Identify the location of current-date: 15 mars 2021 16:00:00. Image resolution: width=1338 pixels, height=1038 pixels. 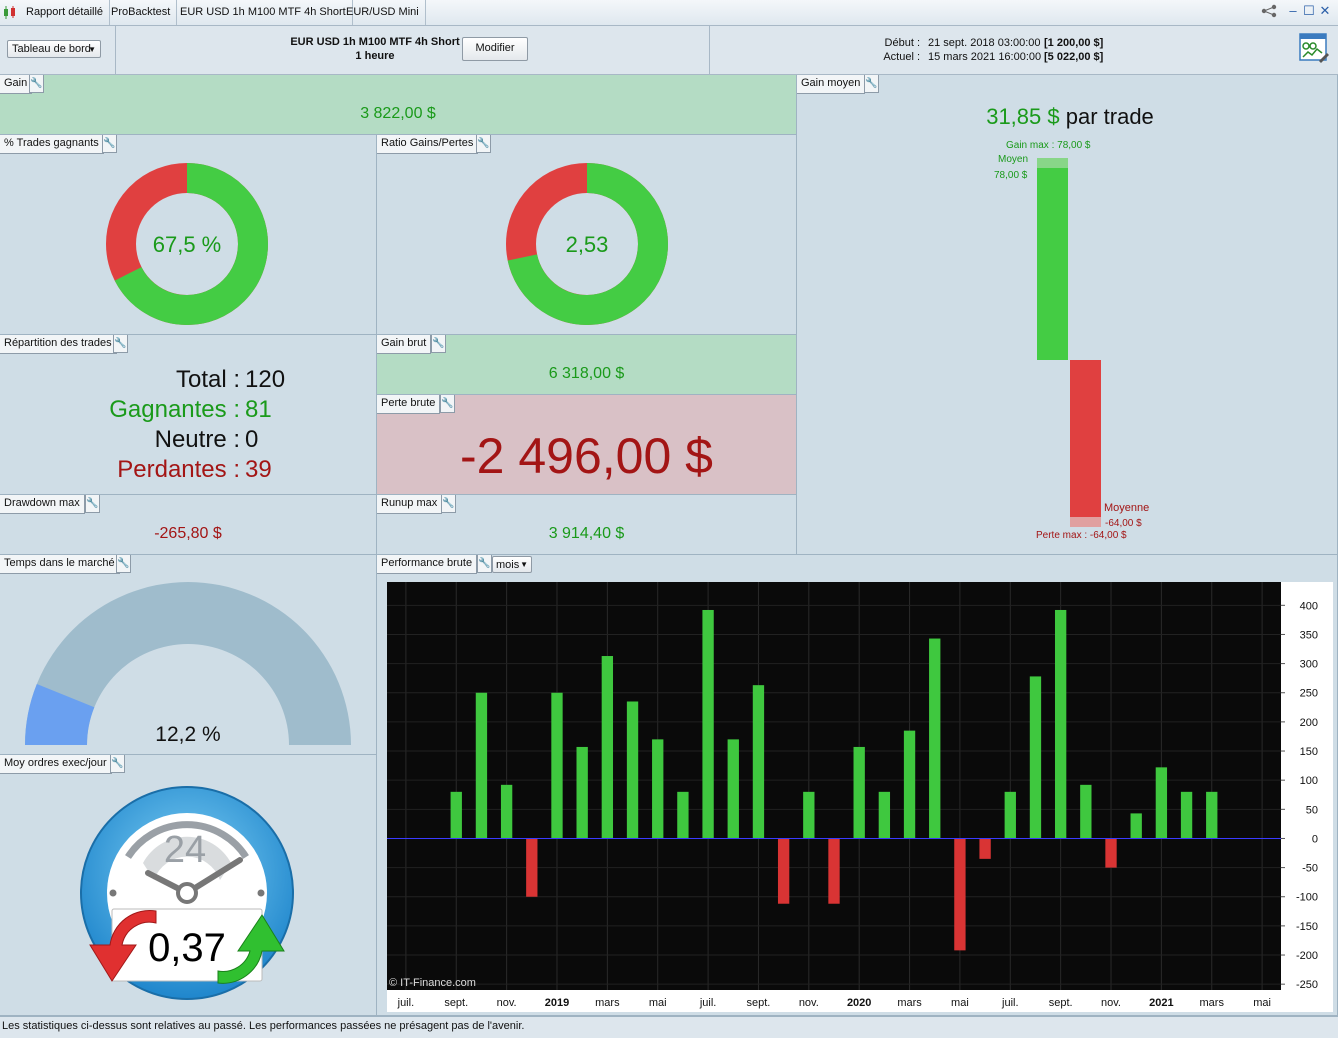
(985, 57).